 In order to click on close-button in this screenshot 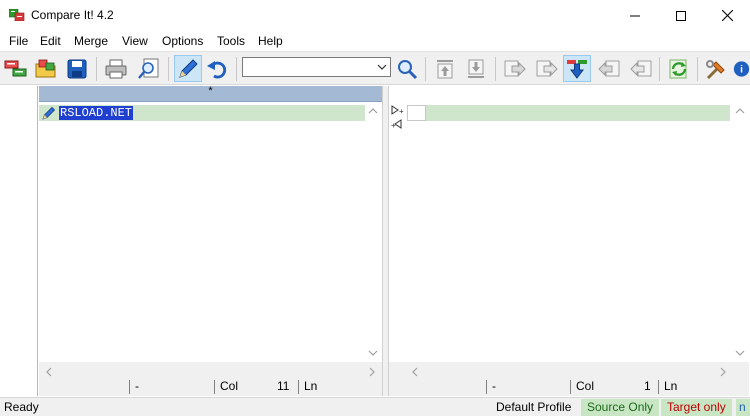, I will do `click(727, 15)`.